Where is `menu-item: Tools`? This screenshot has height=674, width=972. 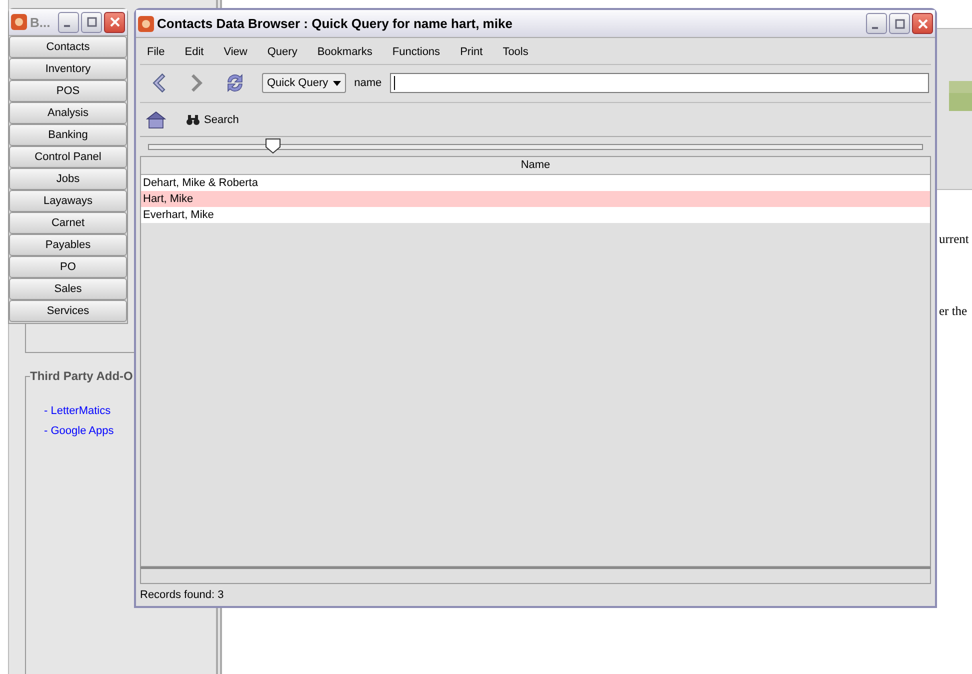 menu-item: Tools is located at coordinates (515, 52).